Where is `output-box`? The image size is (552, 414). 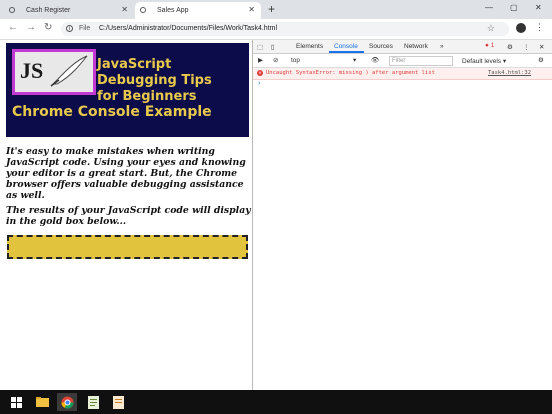 output-box is located at coordinates (127, 247).